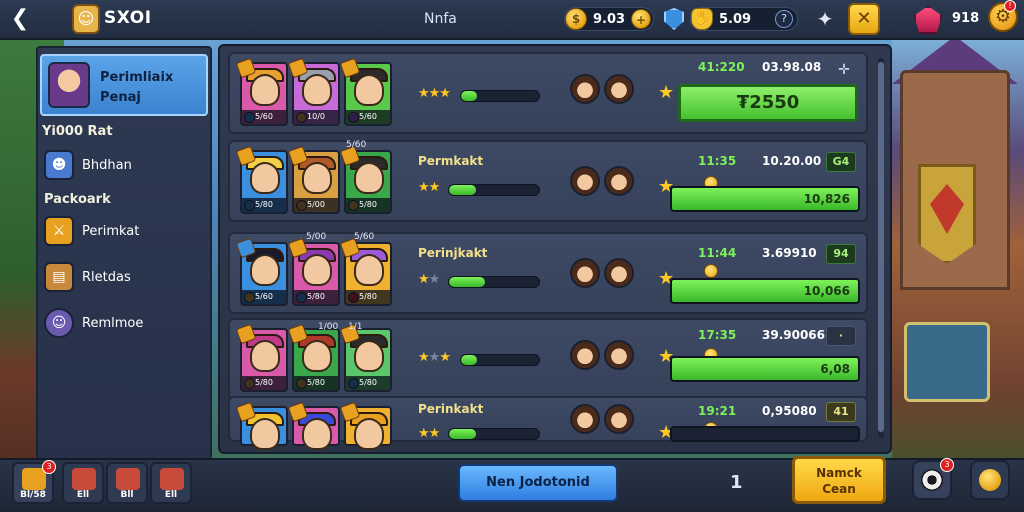  What do you see at coordinates (49, 467) in the screenshot?
I see `notification-badge: 3` at bounding box center [49, 467].